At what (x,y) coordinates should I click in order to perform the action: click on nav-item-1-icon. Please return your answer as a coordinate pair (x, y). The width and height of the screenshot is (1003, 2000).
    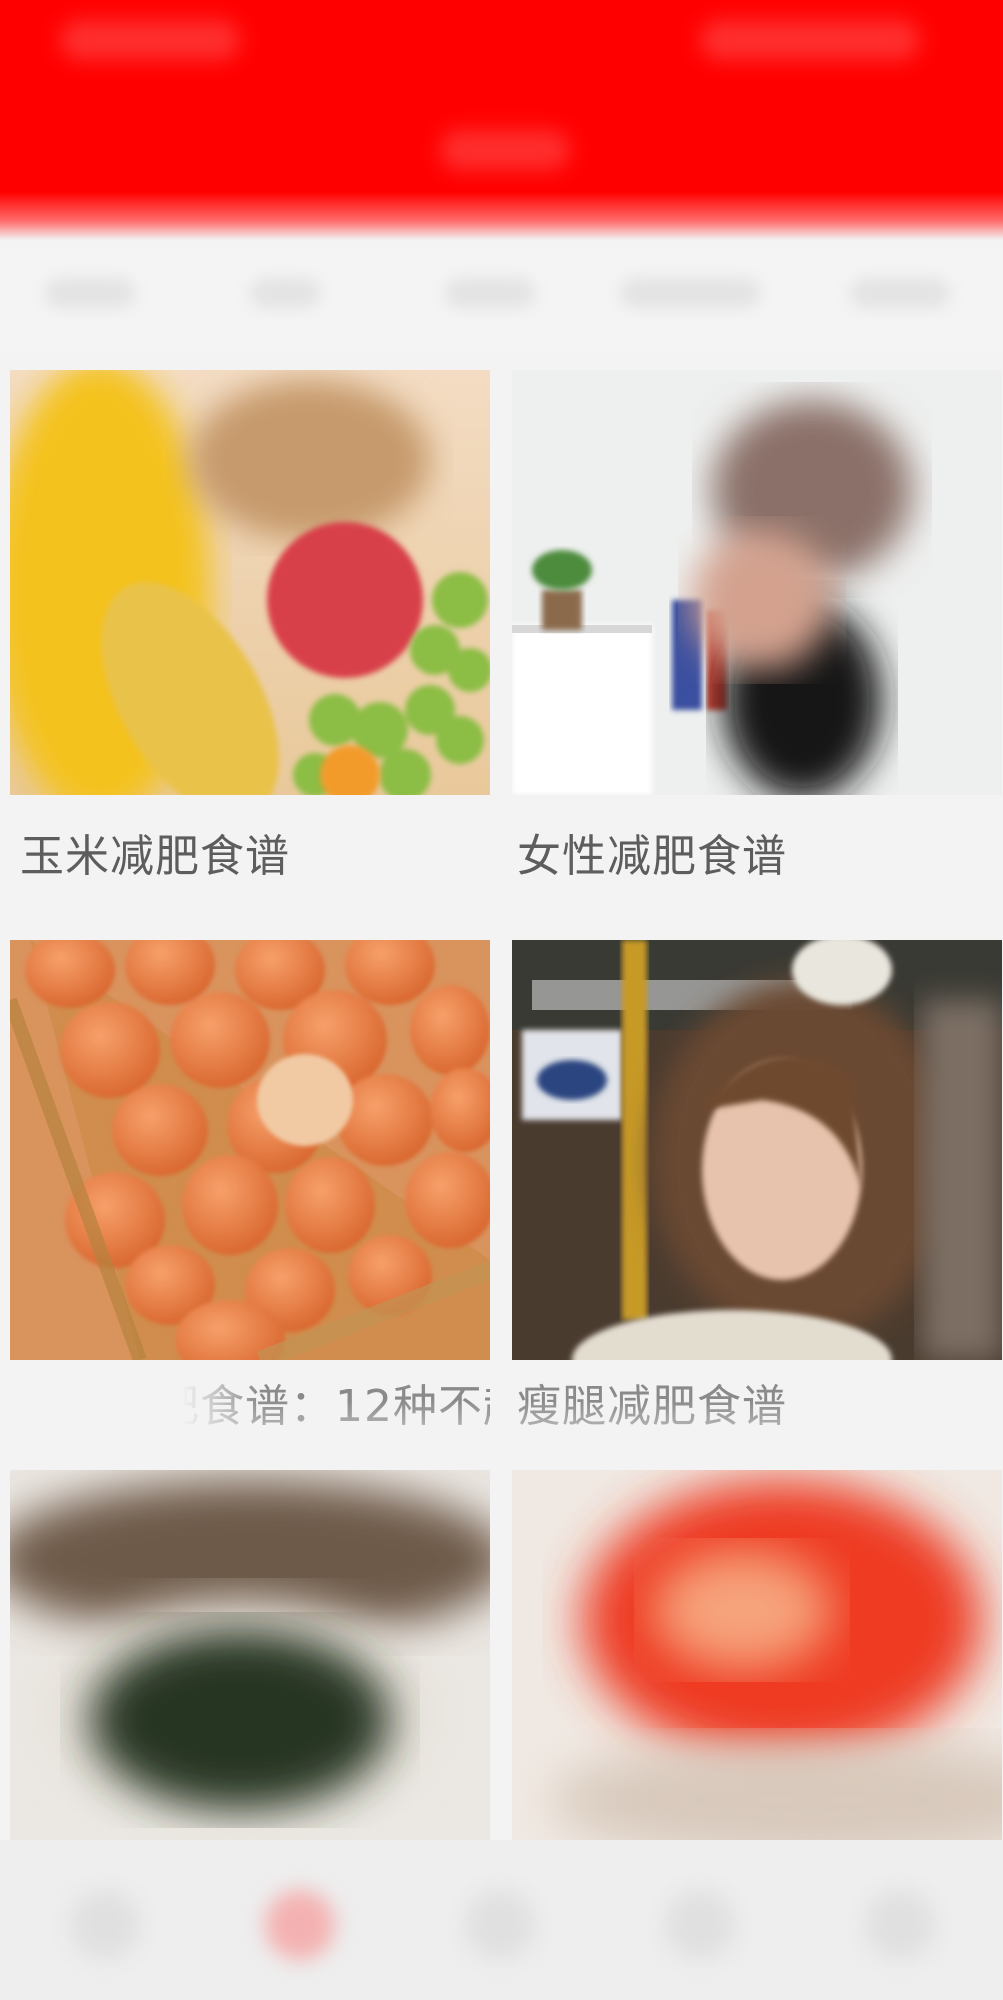
    Looking at the image, I should click on (105, 1925).